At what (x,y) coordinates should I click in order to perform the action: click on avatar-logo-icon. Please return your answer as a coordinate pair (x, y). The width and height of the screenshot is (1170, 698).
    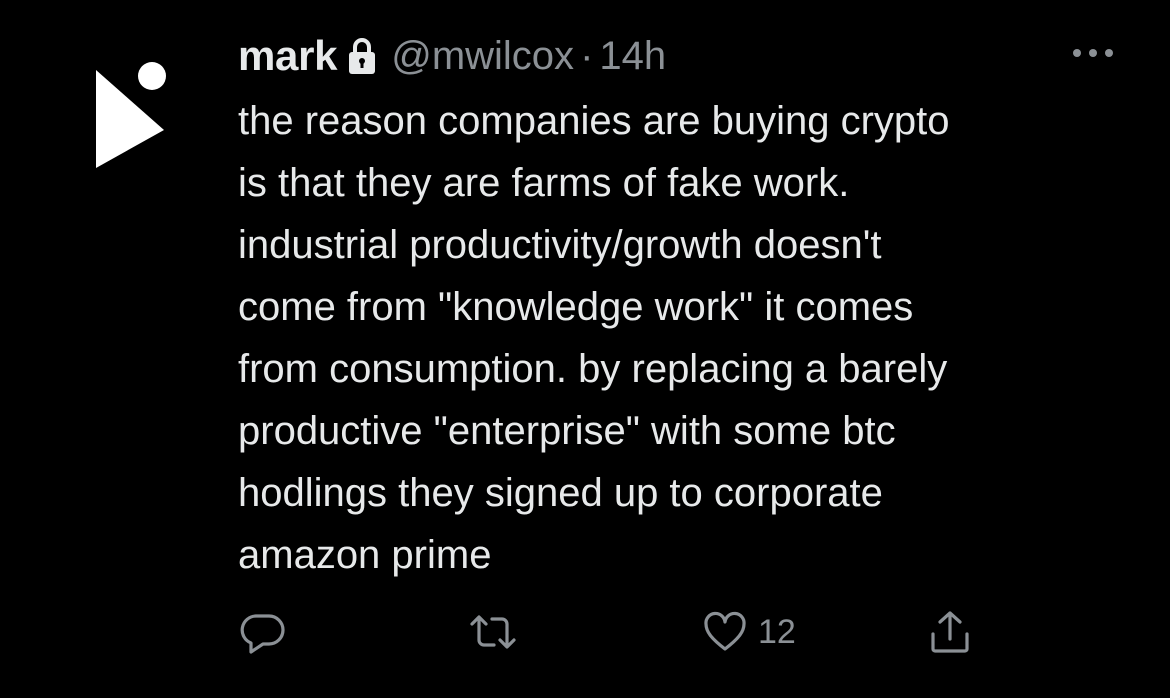
    Looking at the image, I should click on (131, 115).